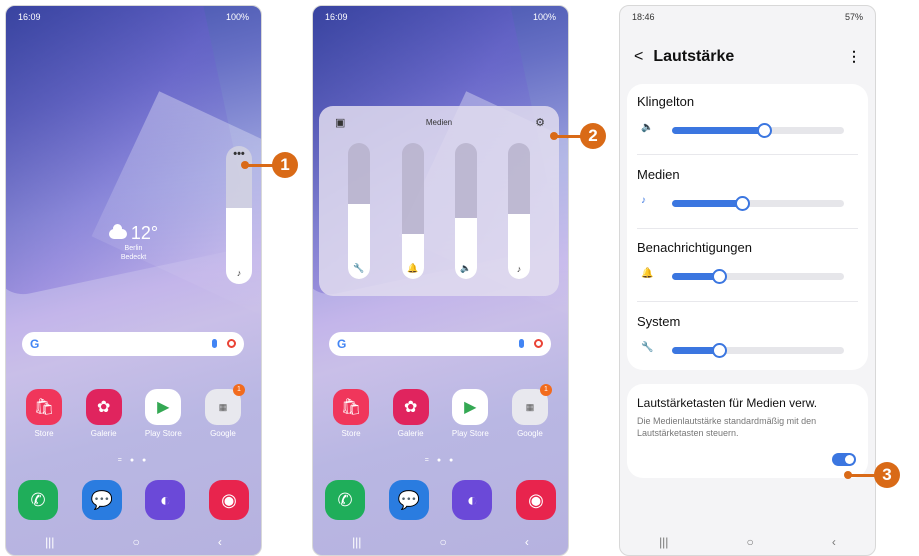  I want to click on app-row: 🛍 Store ✿ Galerie ▶ Play Store ▦ 1 Google, so click(133, 411).